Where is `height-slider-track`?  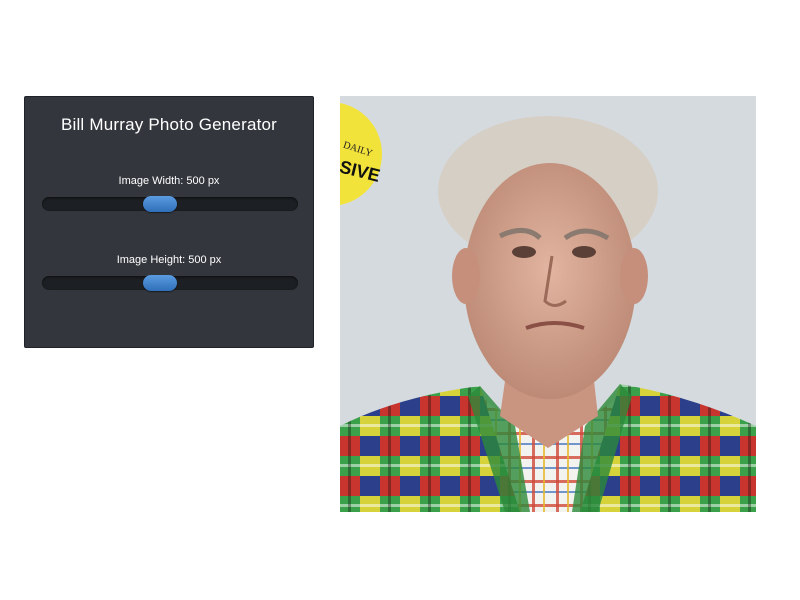
height-slider-track is located at coordinates (170, 283).